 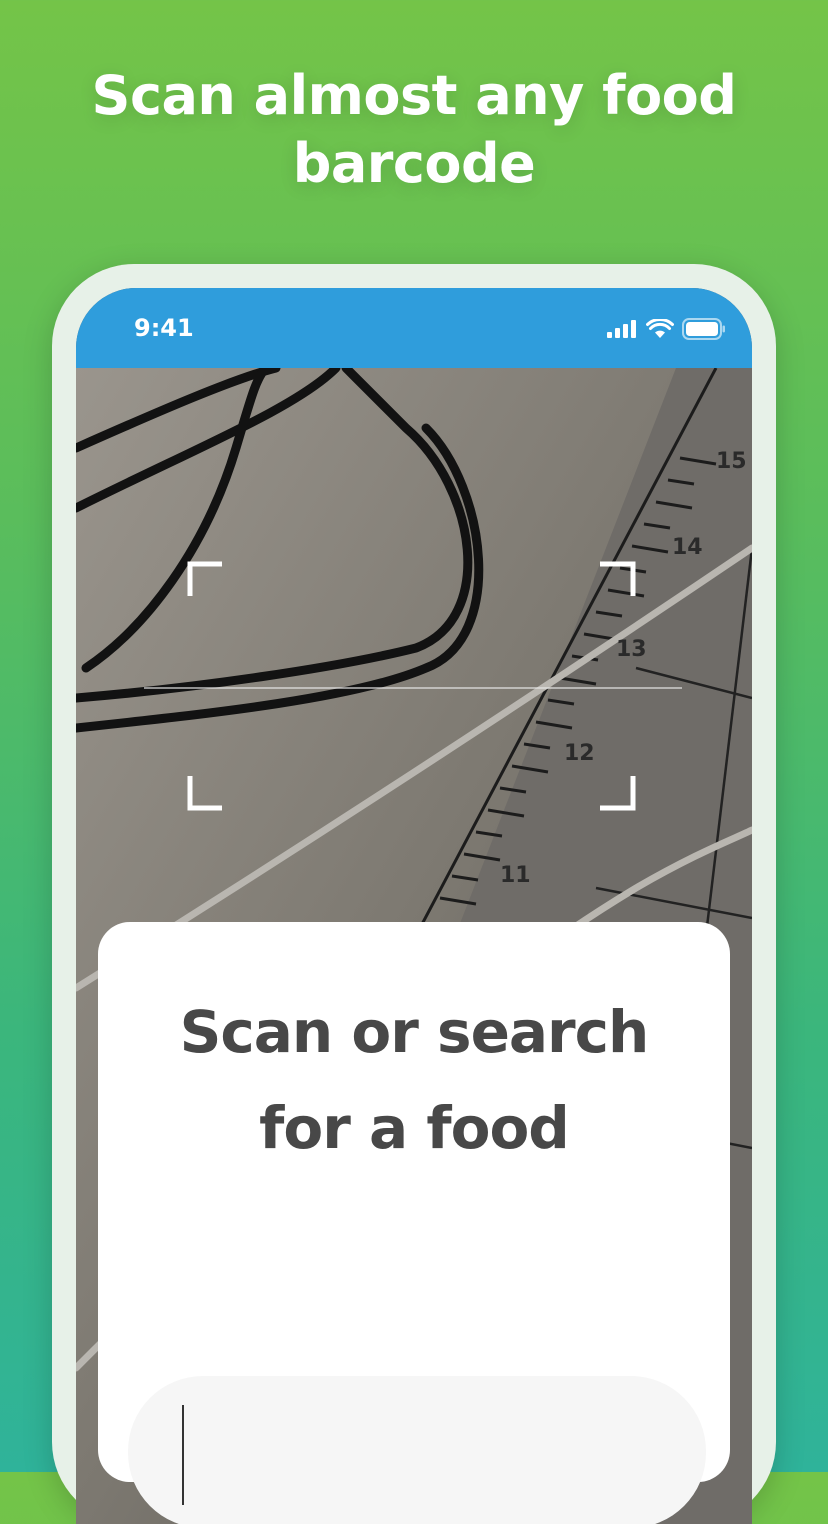 What do you see at coordinates (687, 547) in the screenshot?
I see `svg-text: 14` at bounding box center [687, 547].